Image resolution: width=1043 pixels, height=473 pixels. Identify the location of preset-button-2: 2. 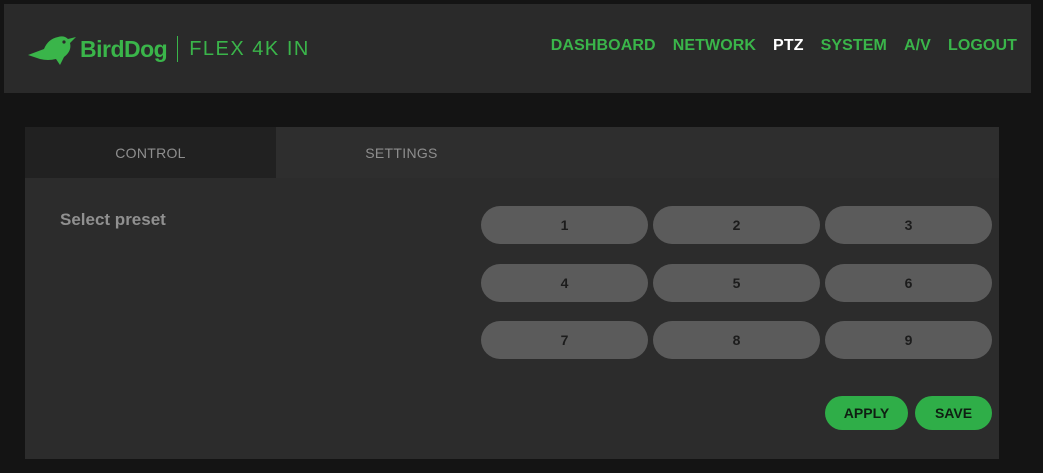
(736, 225).